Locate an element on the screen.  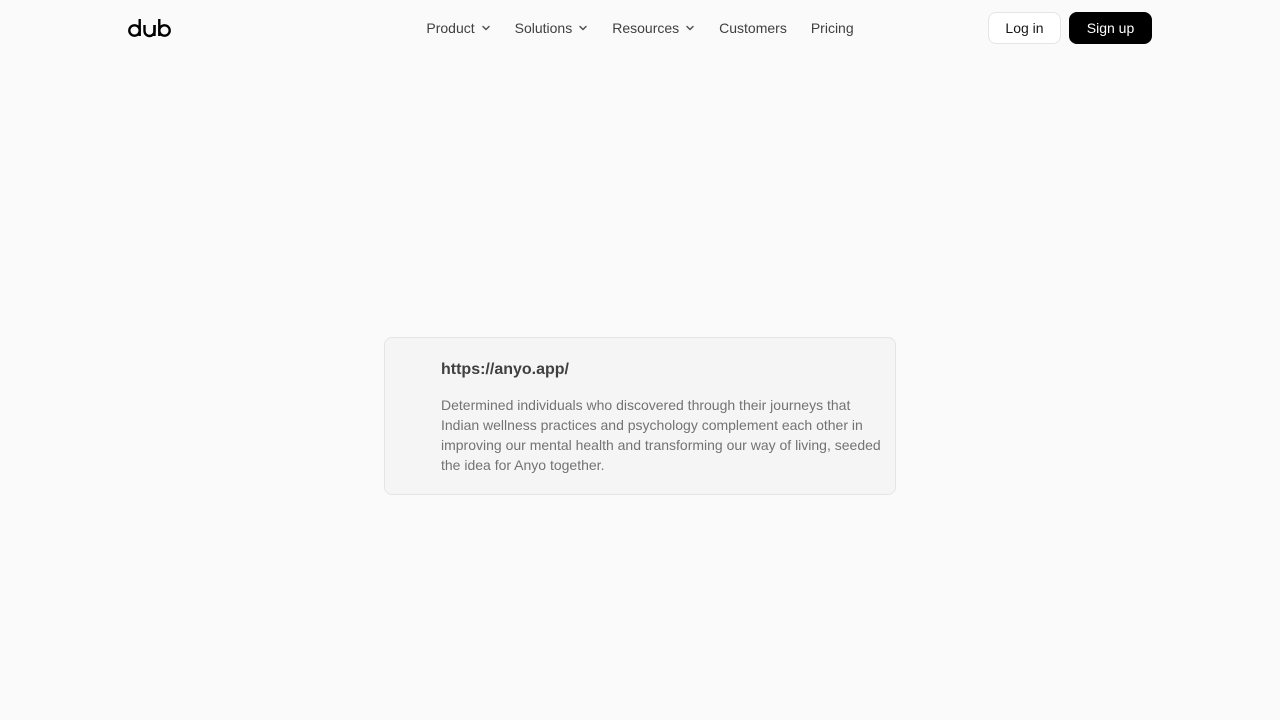
nav-resources-label: Resources is located at coordinates (646, 28).